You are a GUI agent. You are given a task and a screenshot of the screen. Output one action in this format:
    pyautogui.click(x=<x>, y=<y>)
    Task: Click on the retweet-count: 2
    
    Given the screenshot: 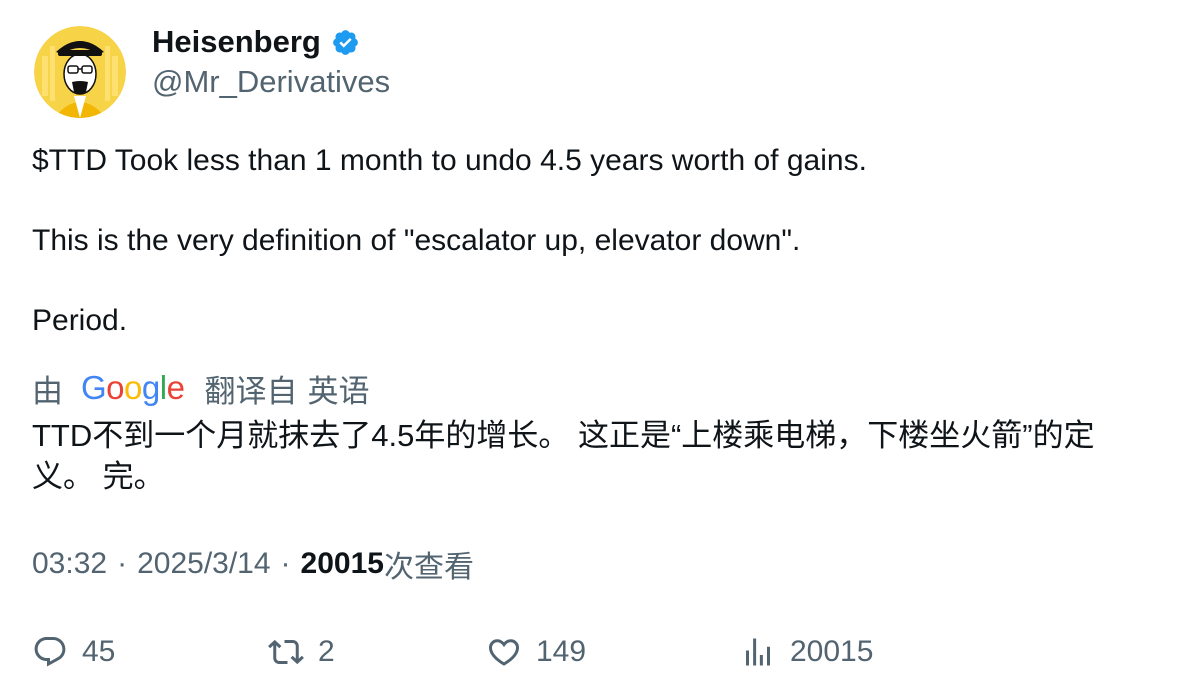 What is the action you would take?
    pyautogui.click(x=326, y=651)
    